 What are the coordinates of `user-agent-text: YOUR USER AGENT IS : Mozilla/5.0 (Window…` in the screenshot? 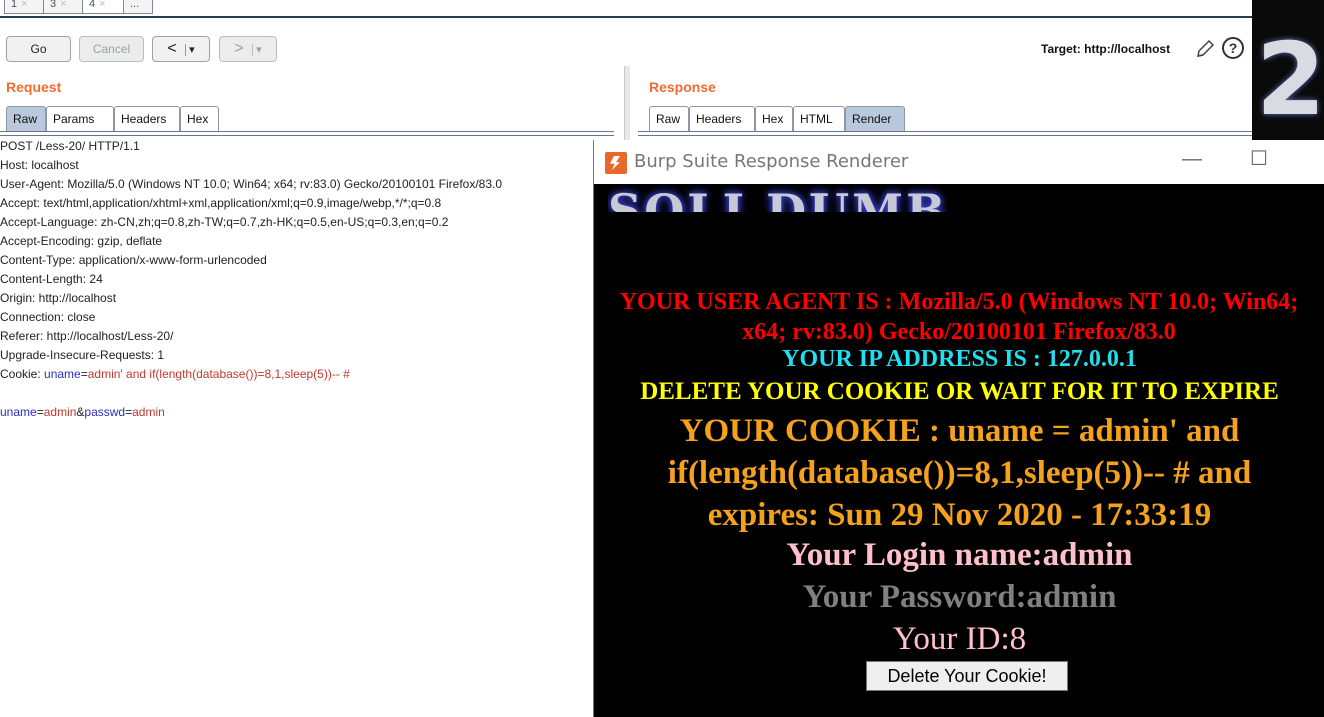 It's located at (959, 317).